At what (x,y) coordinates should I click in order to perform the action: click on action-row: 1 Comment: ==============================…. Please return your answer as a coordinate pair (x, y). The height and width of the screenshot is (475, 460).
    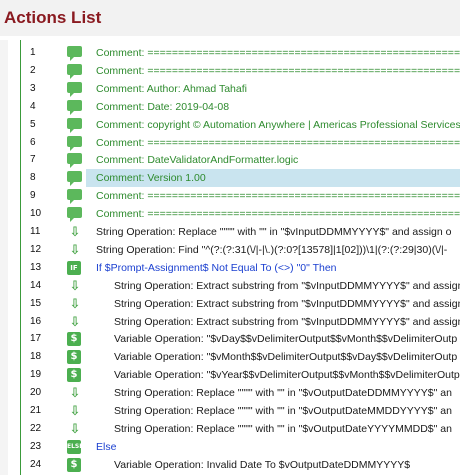
    Looking at the image, I should click on (230, 53).